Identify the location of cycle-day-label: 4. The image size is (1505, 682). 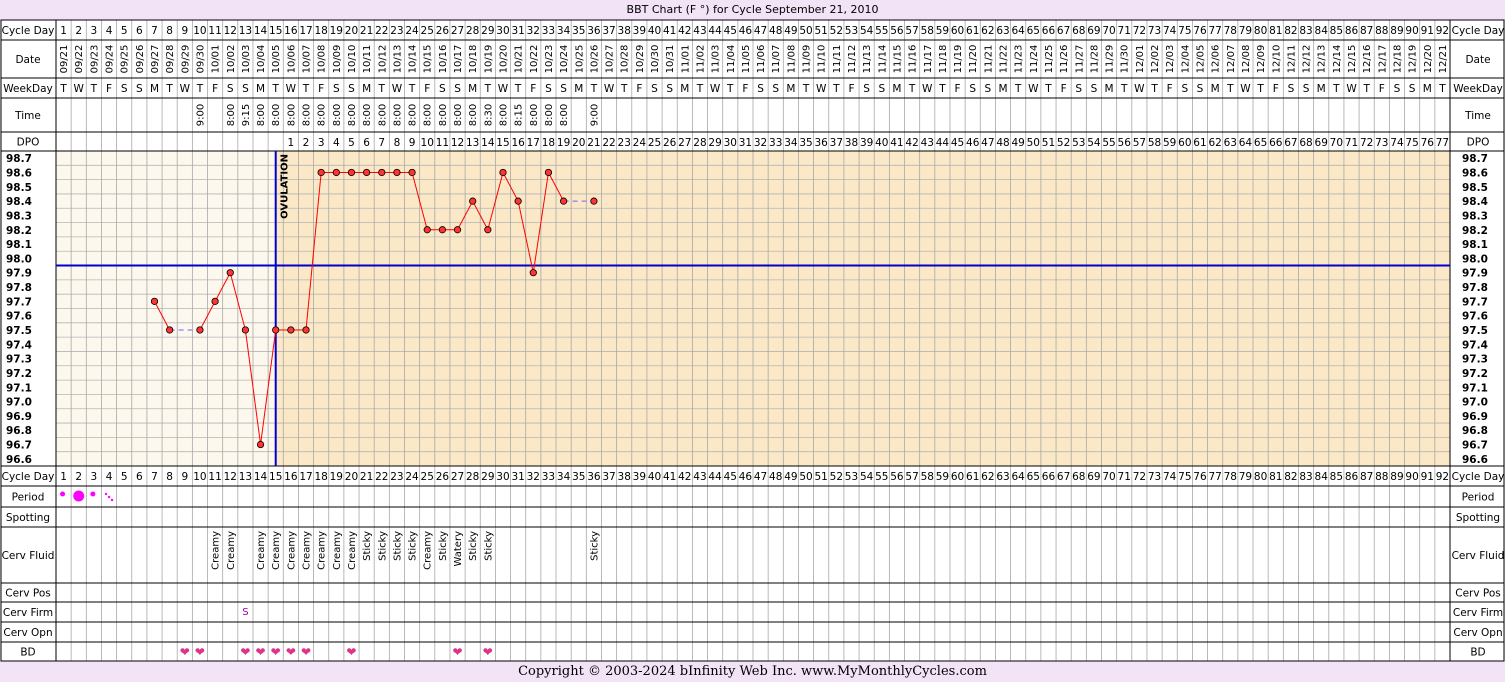
(109, 31).